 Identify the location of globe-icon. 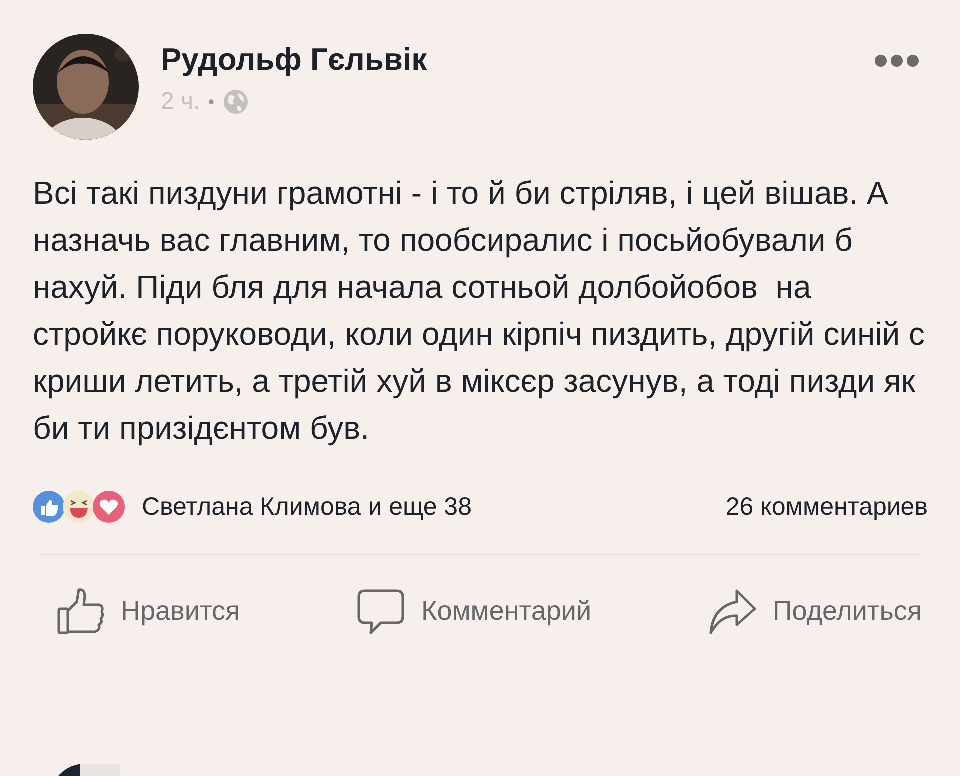
(235, 102).